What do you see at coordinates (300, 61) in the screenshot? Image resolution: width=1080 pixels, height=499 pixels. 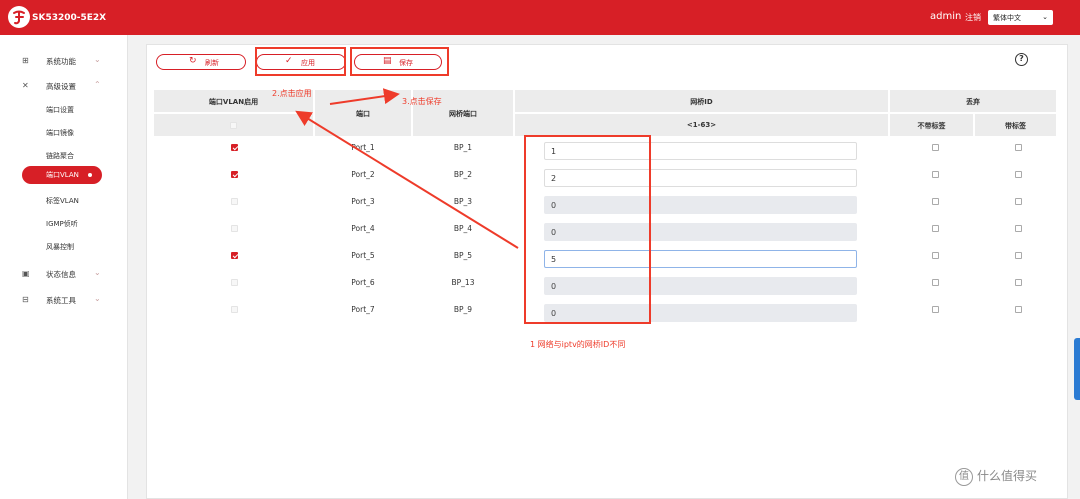 I see `annotation-apply-box` at bounding box center [300, 61].